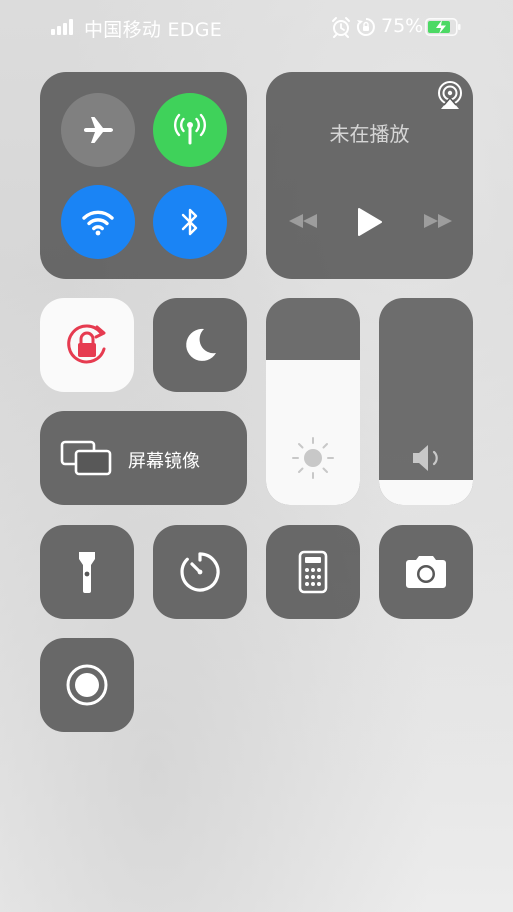  I want to click on screen-record-icon, so click(87, 685).